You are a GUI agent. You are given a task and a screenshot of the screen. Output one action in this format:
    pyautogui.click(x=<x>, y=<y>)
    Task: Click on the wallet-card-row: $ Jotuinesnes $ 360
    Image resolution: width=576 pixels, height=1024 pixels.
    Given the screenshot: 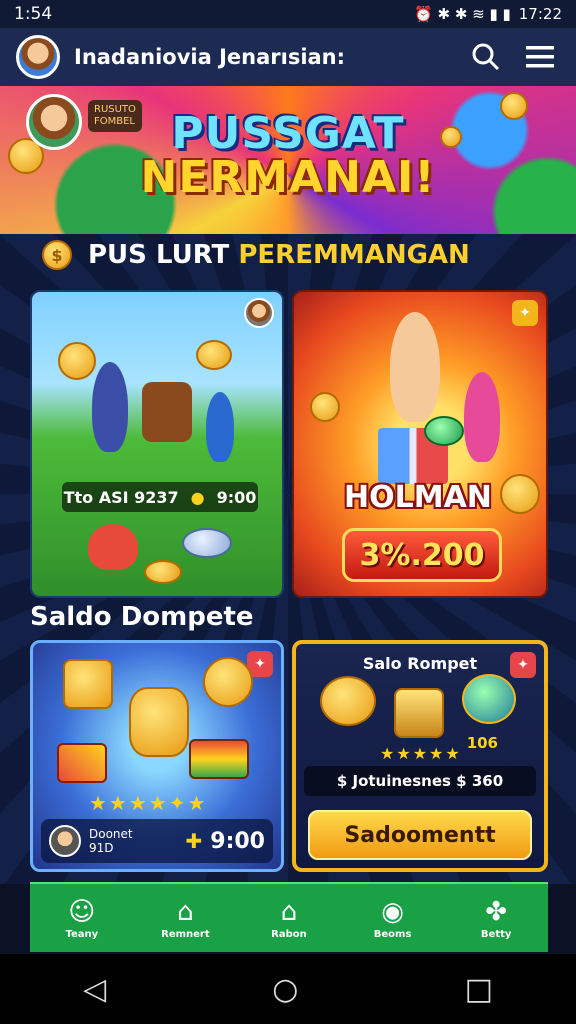 What is the action you would take?
    pyautogui.click(x=420, y=781)
    